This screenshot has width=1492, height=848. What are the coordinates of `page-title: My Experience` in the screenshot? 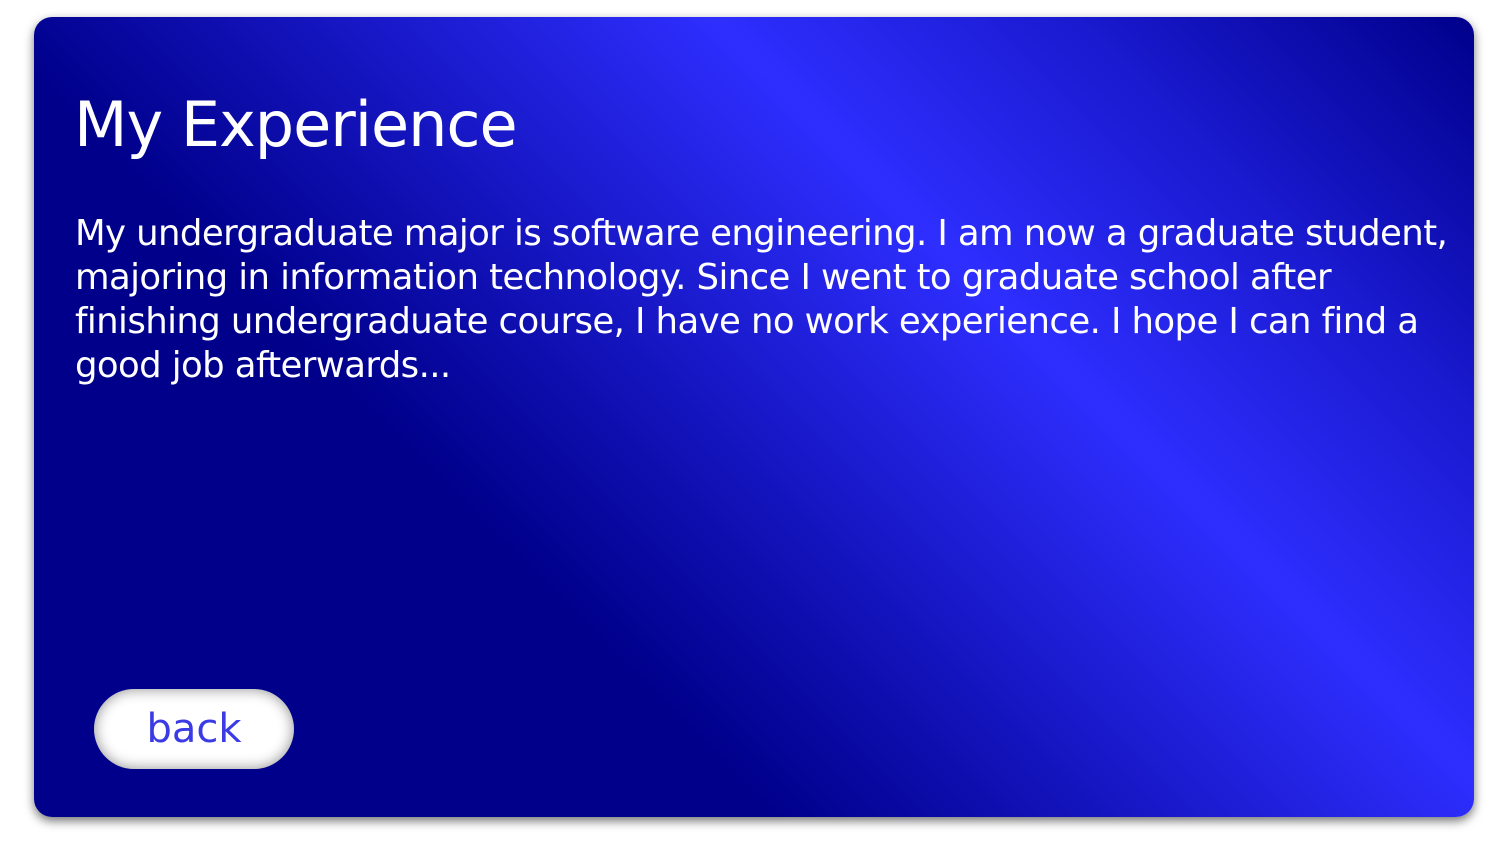 It's located at (296, 124).